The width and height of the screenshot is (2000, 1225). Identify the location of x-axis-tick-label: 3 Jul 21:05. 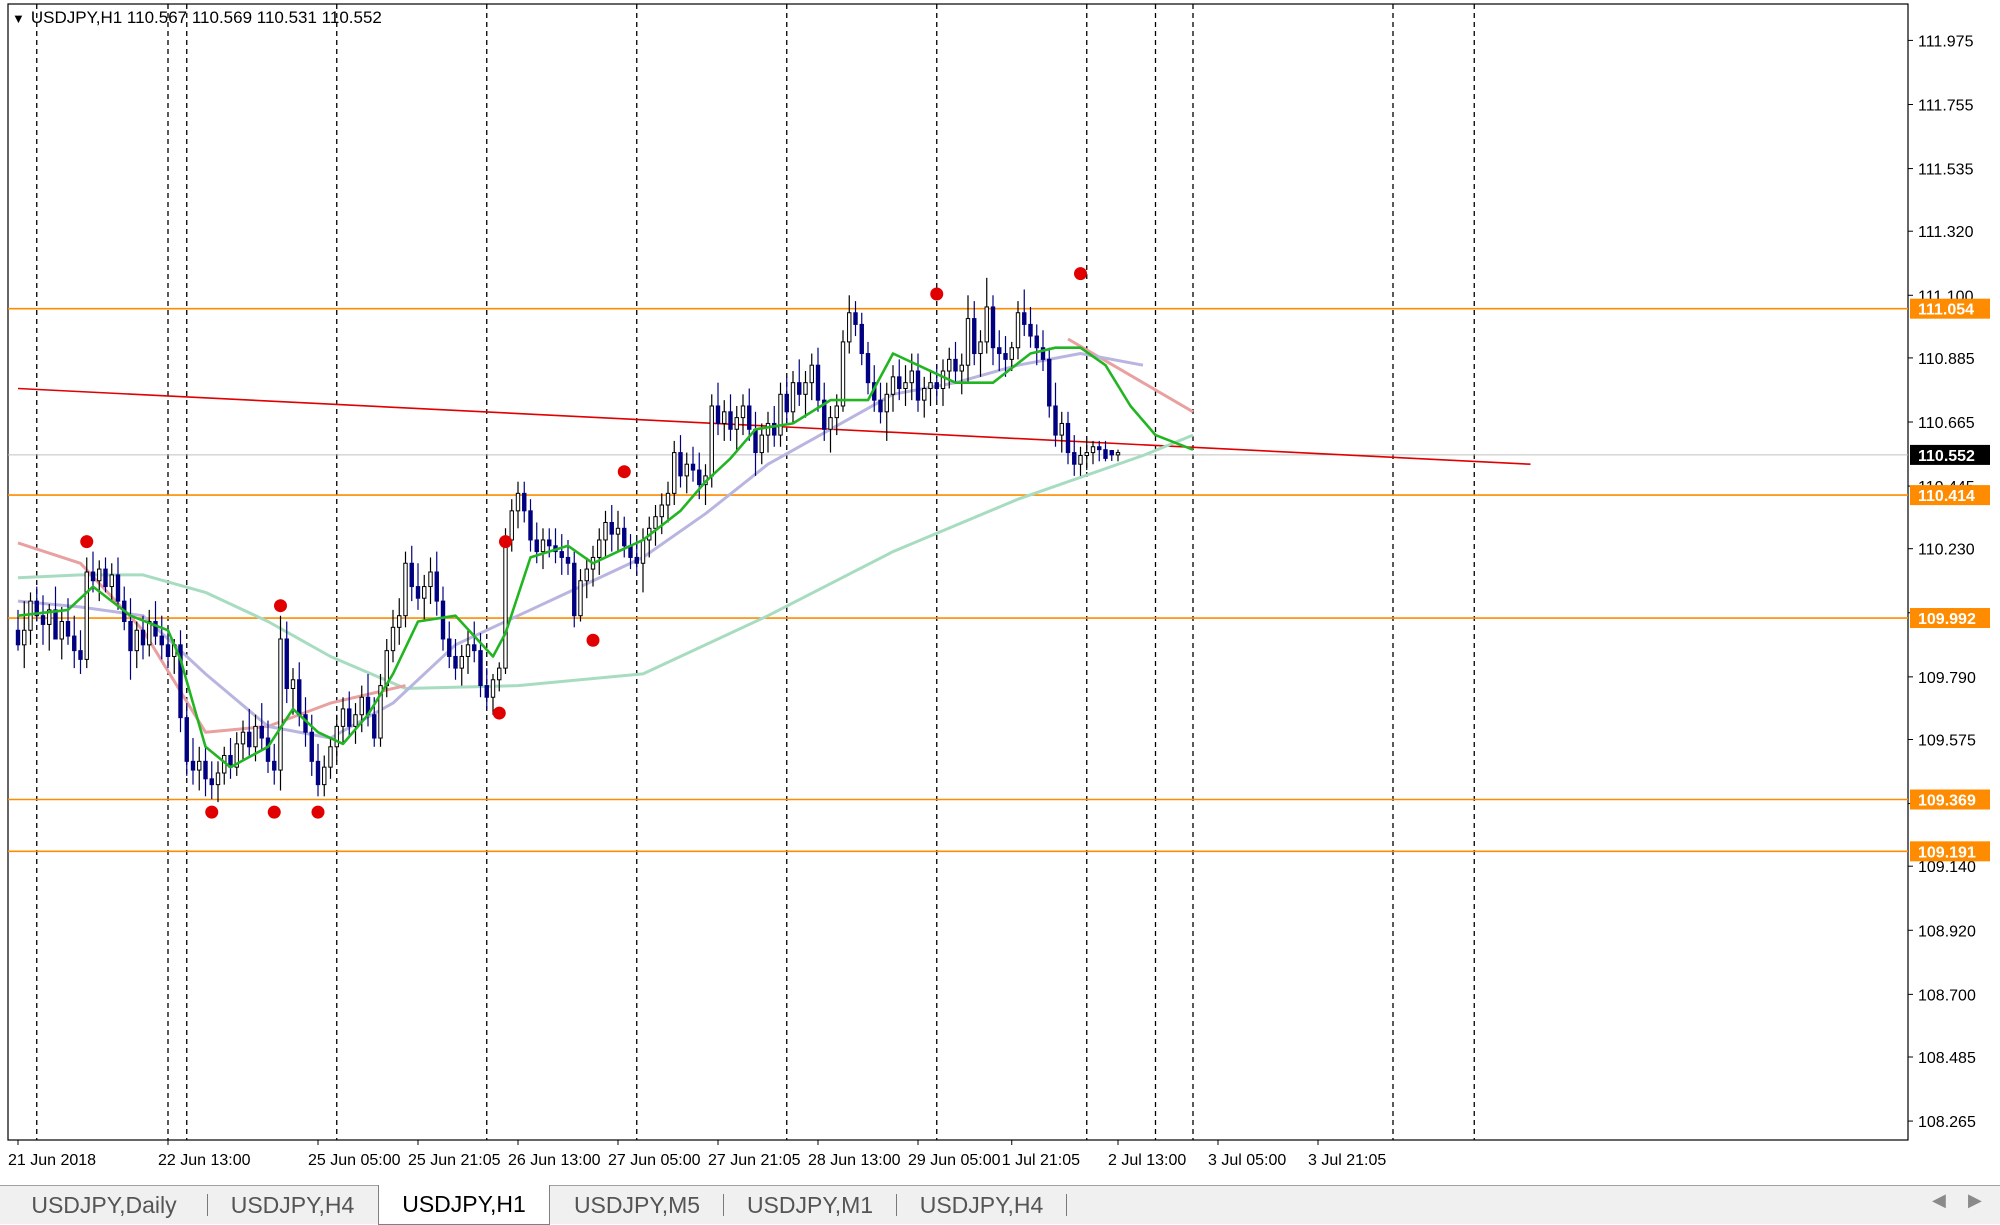
(1347, 1160).